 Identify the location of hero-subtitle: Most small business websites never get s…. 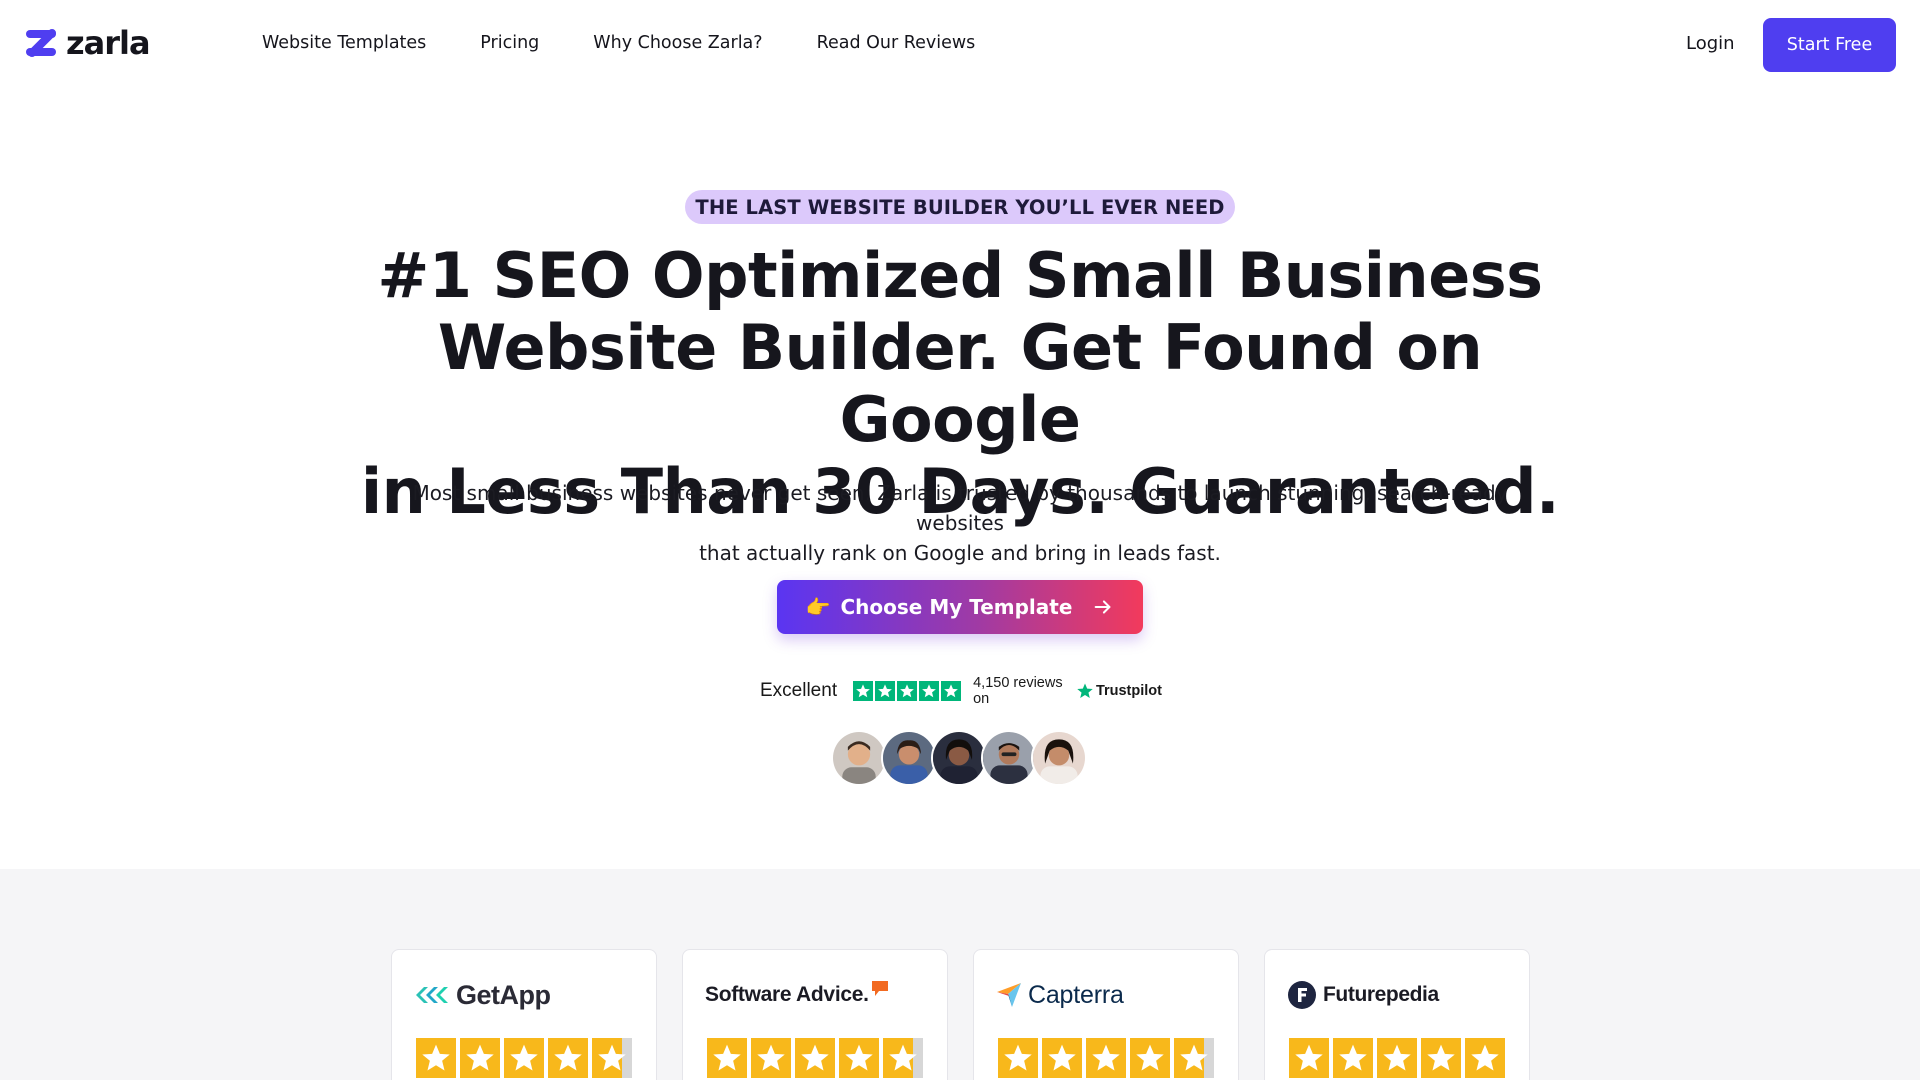
(960, 523).